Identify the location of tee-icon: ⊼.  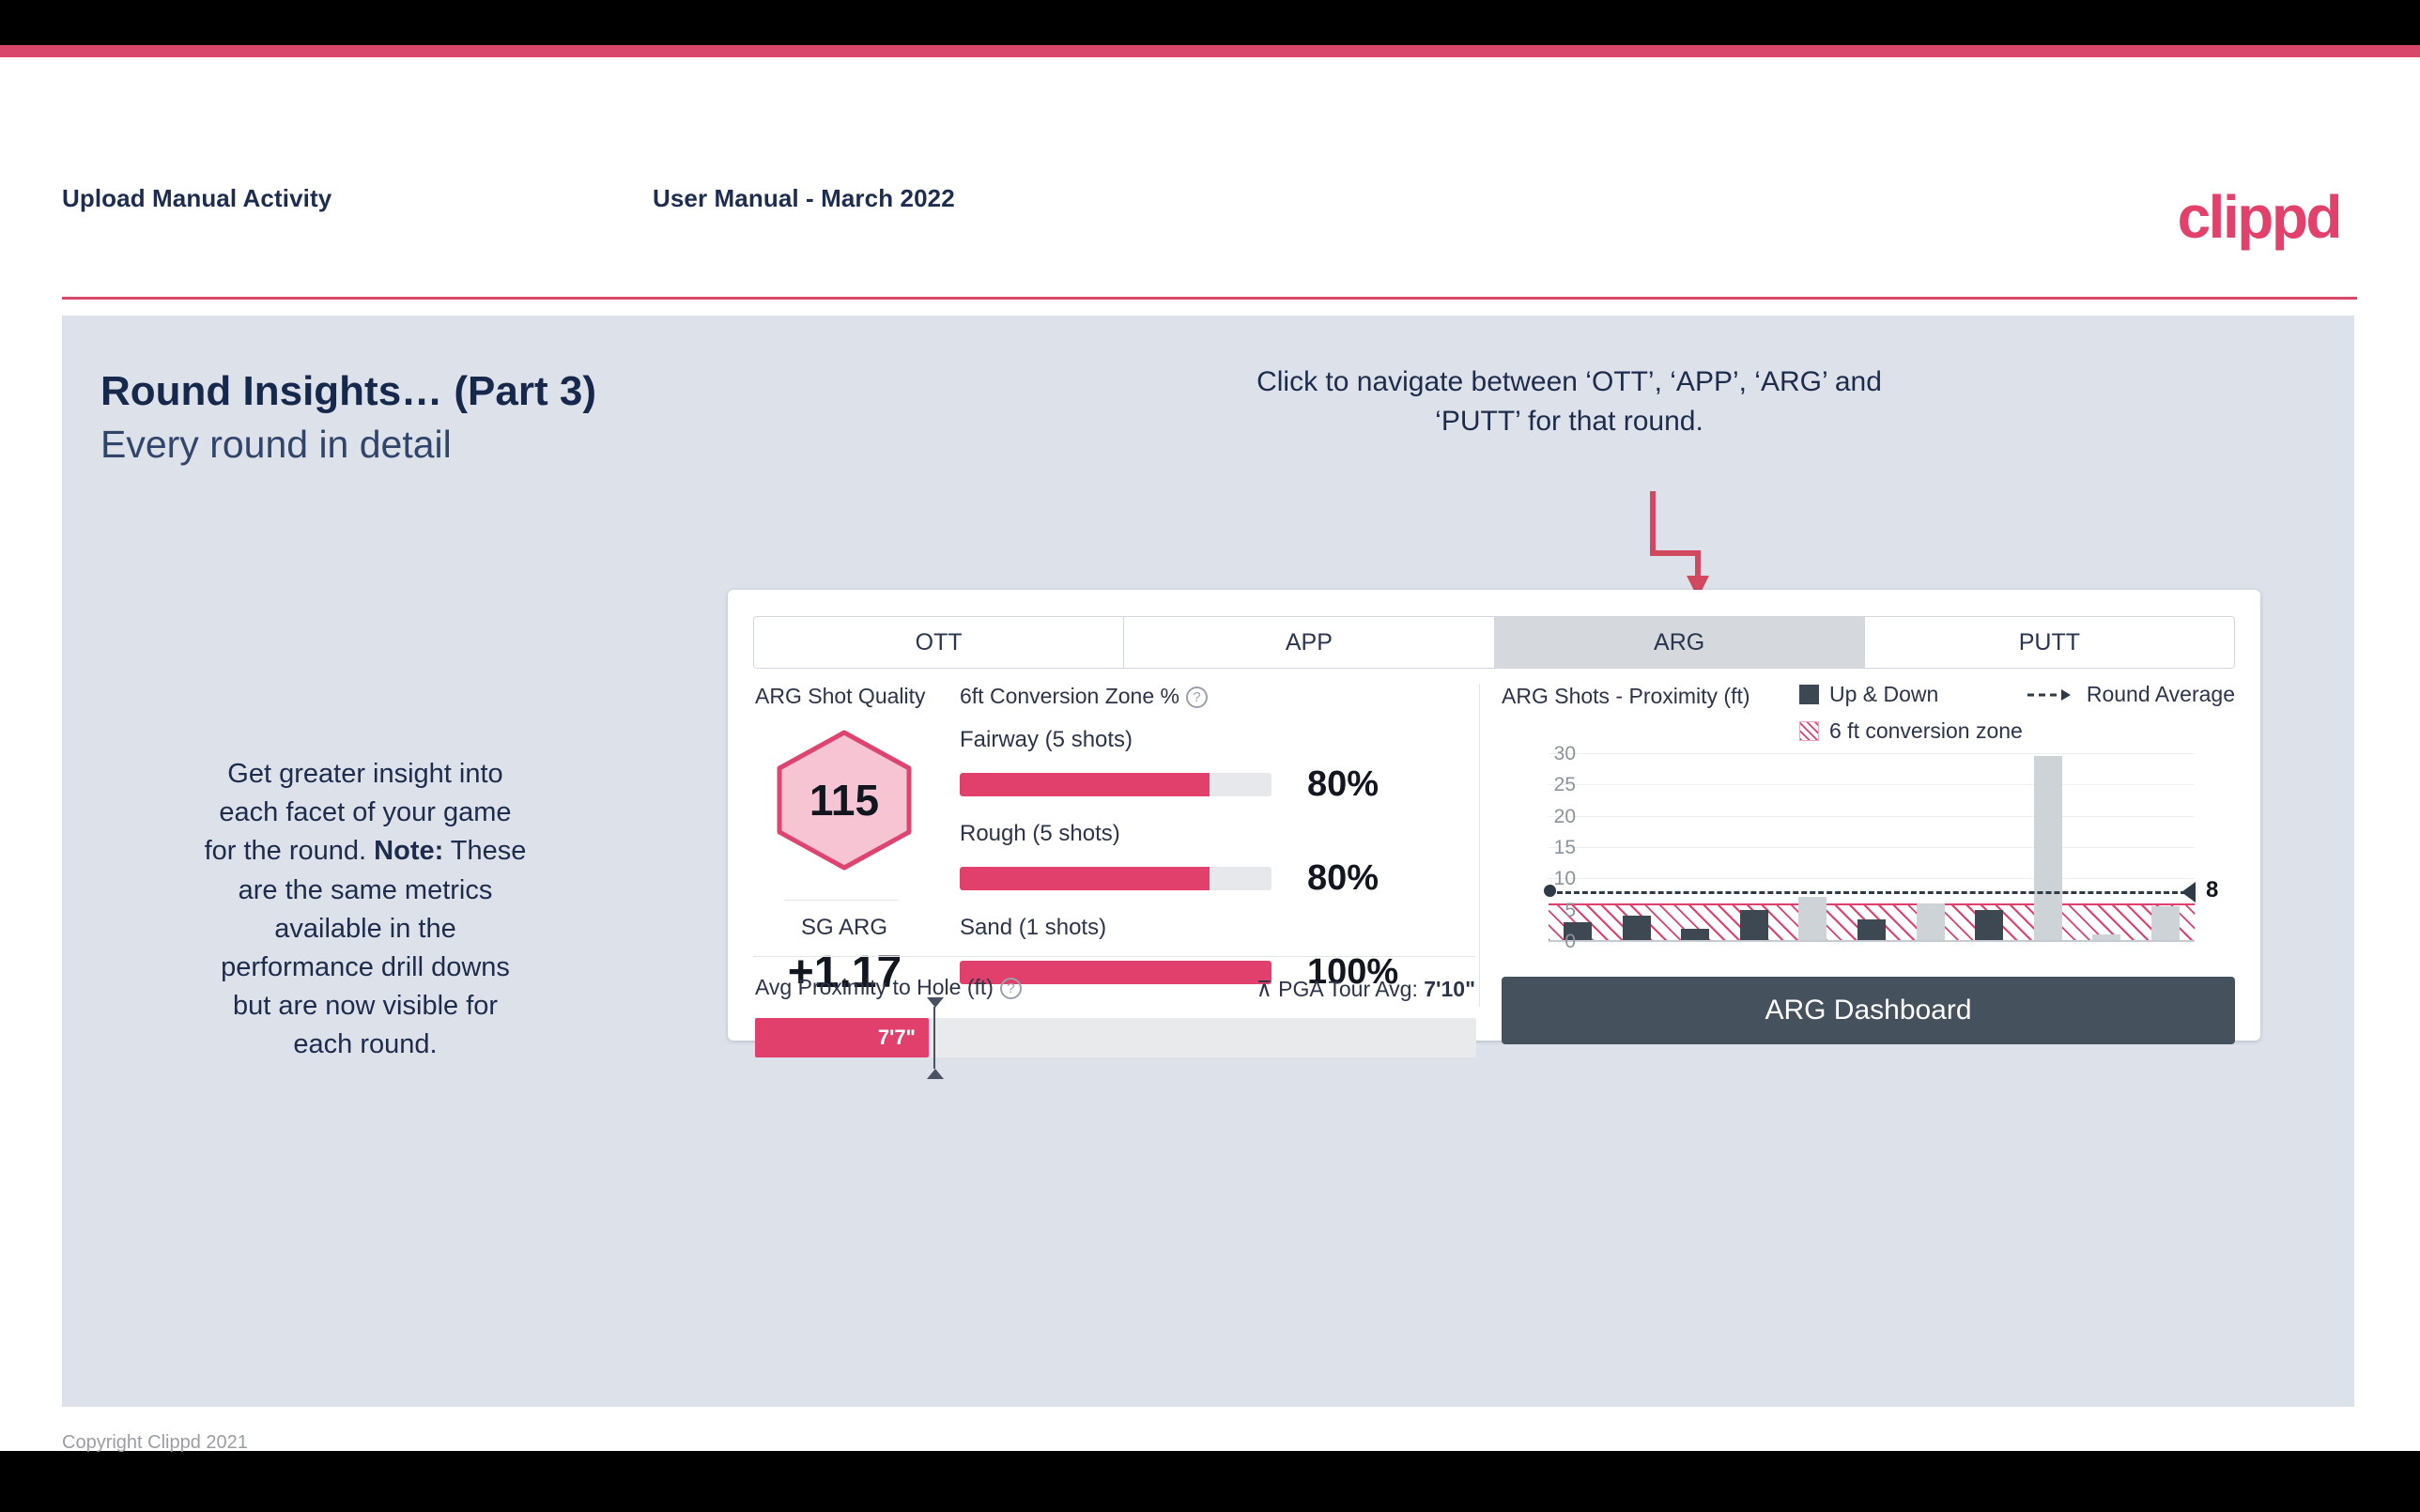
(1264, 989).